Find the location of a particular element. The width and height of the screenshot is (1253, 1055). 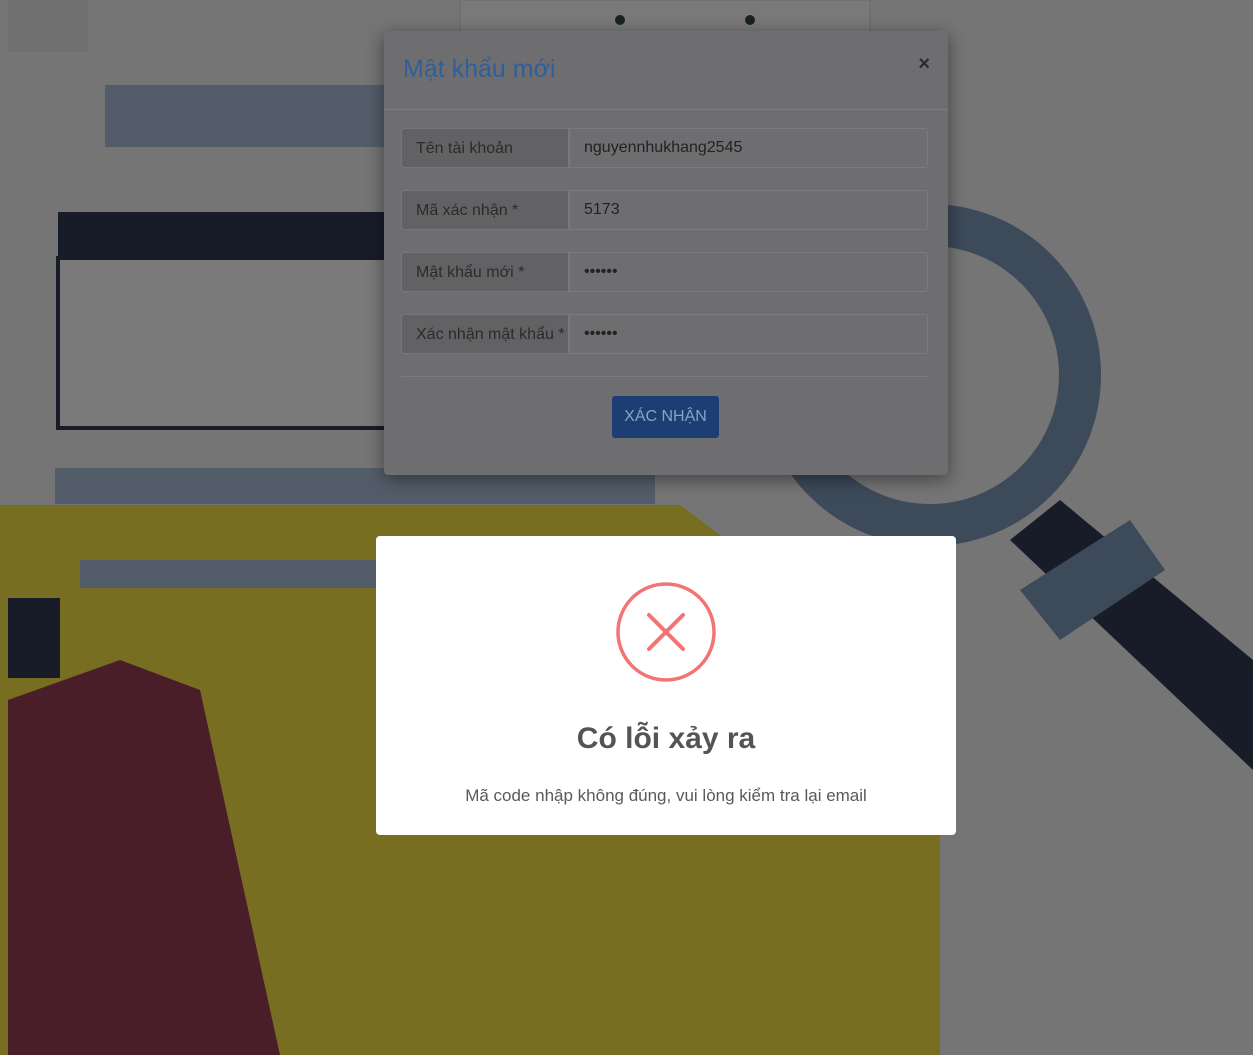

verification-code-label: Mã xác nhận * is located at coordinates (485, 210).